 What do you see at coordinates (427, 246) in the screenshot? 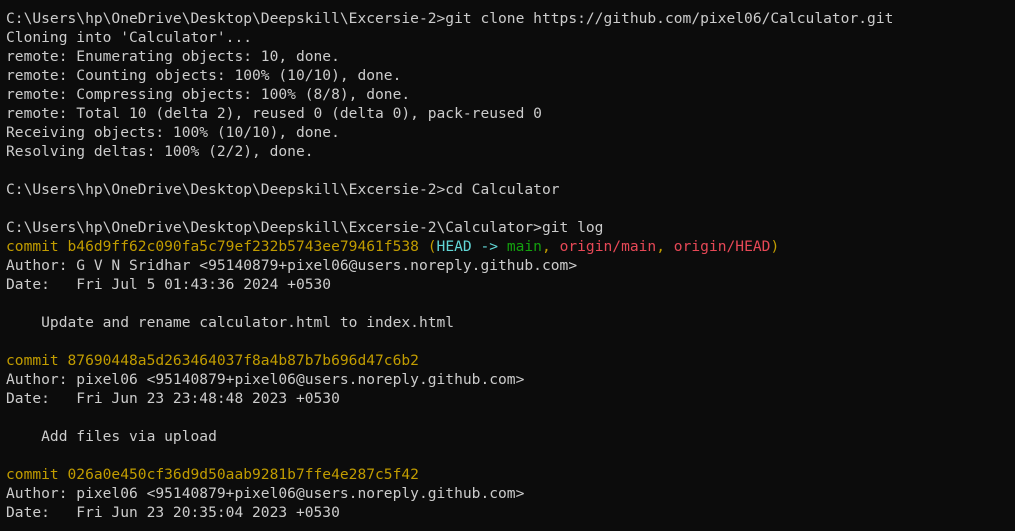
I see `refs-open: (` at bounding box center [427, 246].